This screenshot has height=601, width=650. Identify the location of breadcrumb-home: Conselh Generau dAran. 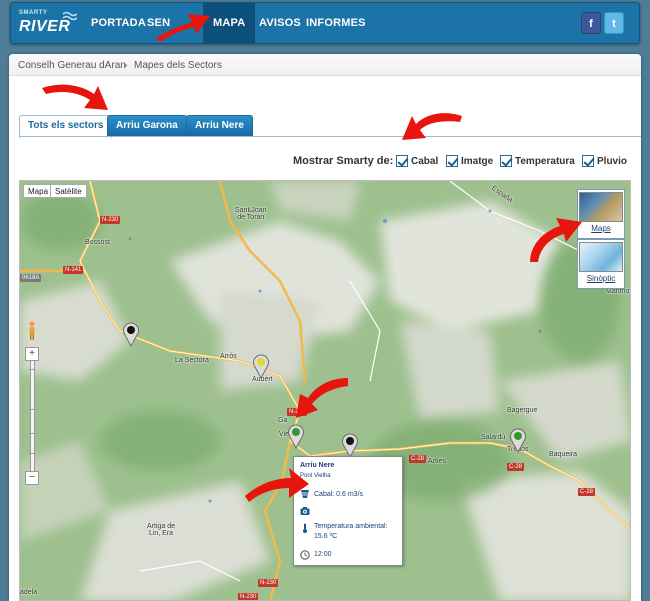
(72, 65).